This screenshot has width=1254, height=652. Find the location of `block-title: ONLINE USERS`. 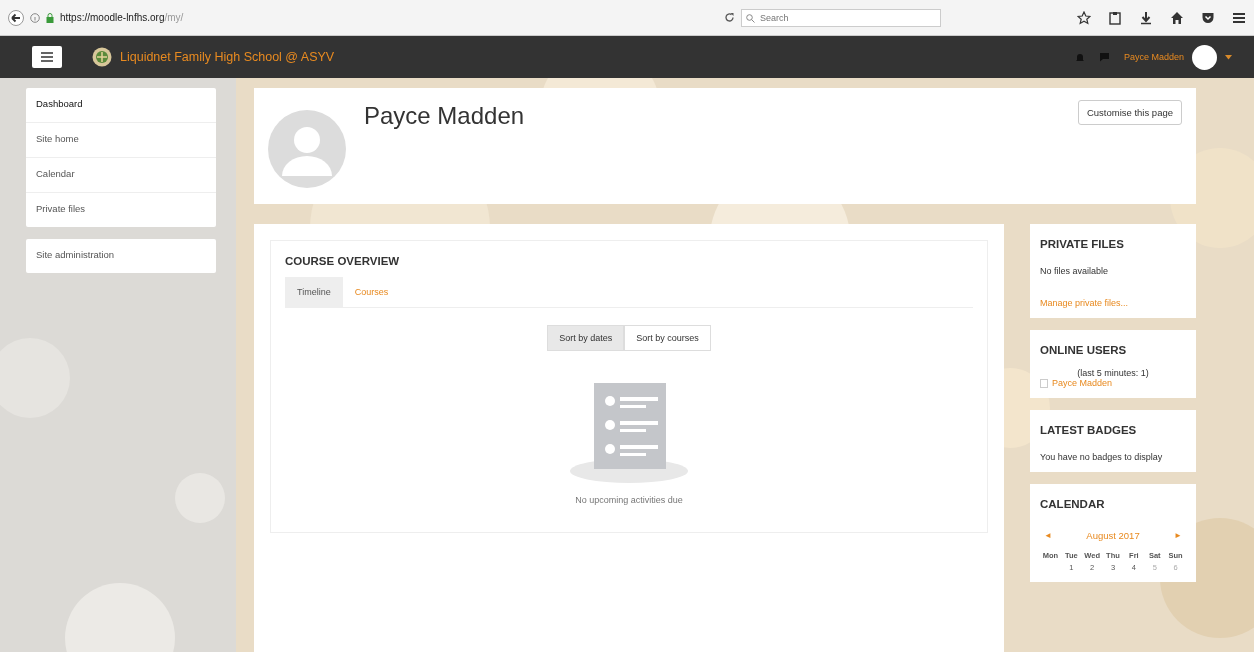

block-title: ONLINE USERS is located at coordinates (1084, 350).